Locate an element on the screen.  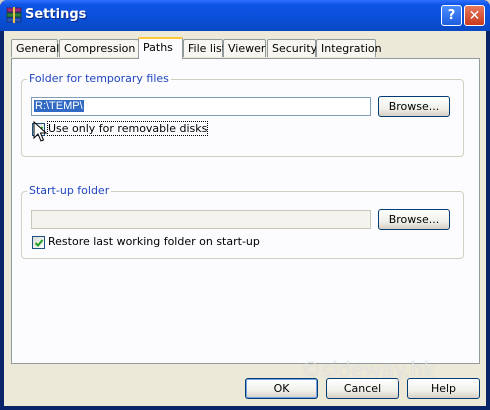
temp-folder-value: R:\TEMP\ is located at coordinates (59, 106).